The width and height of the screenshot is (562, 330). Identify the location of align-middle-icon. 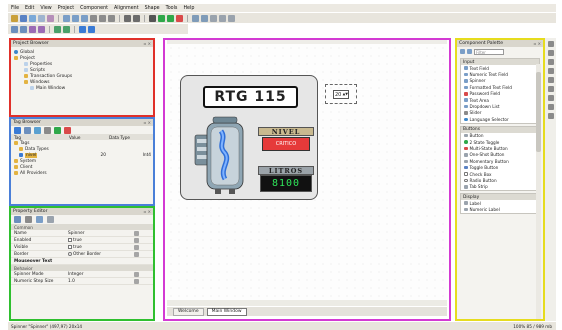
(102, 18).